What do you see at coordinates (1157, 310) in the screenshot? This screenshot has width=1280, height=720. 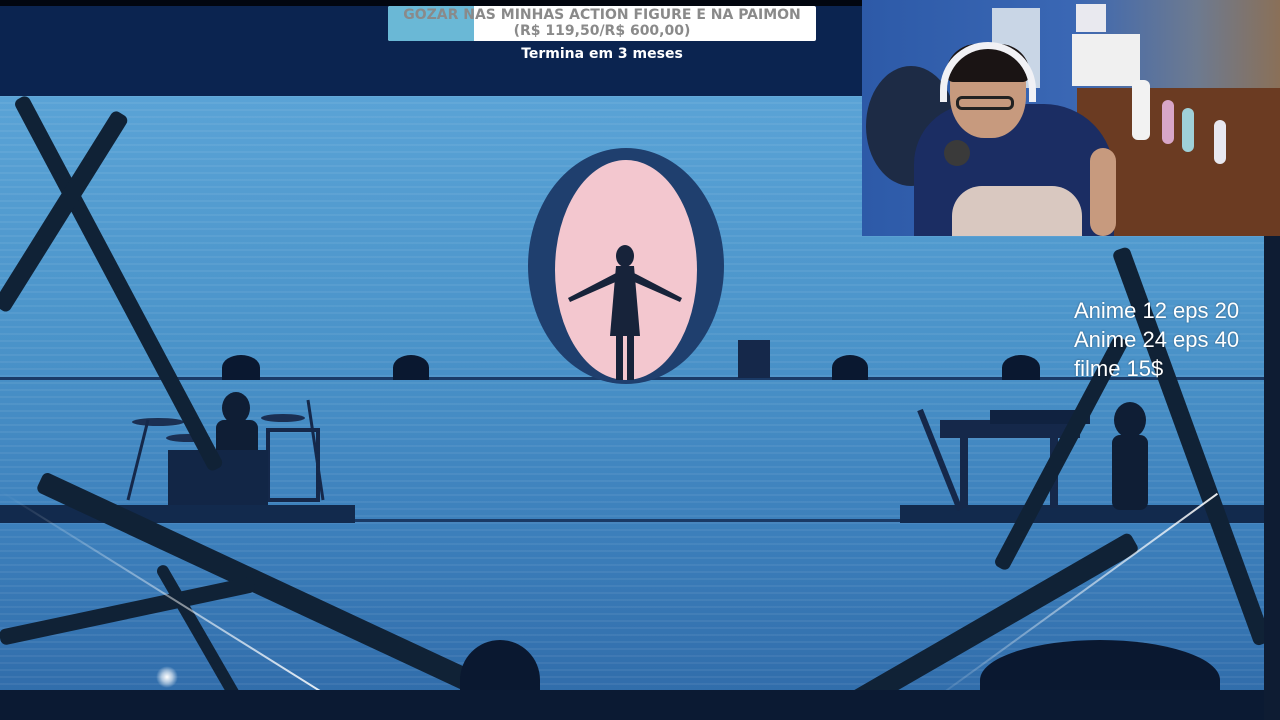 I see `price-item: Anime 12 eps 20` at bounding box center [1157, 310].